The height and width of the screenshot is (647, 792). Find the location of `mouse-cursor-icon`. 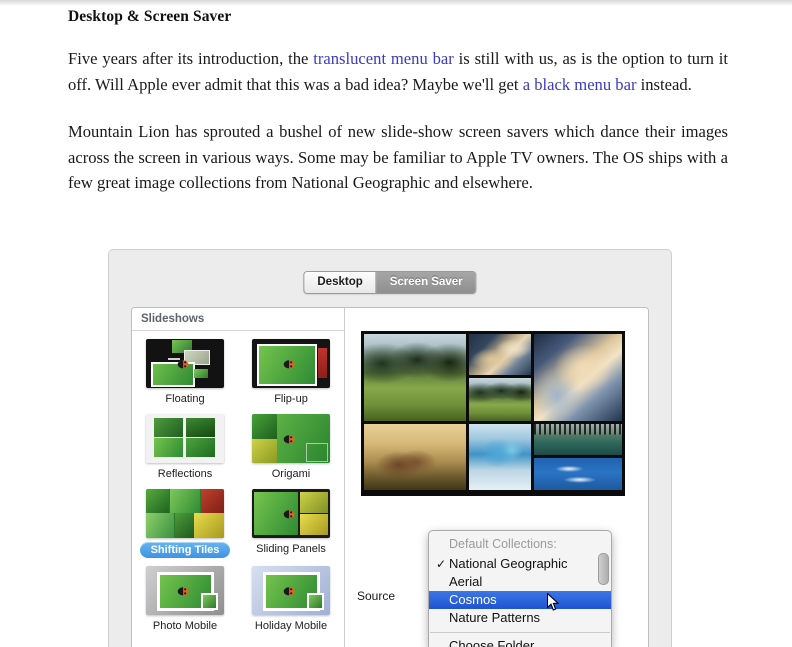

mouse-cursor-icon is located at coordinates (553, 602).